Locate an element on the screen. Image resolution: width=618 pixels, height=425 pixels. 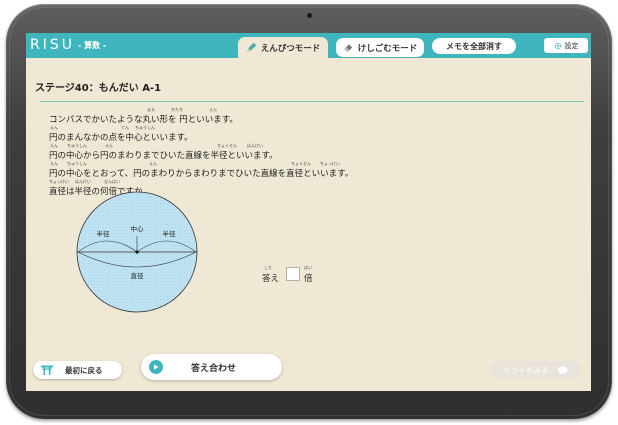
pencil-mode-label: えんぴつモード is located at coordinates (290, 48).